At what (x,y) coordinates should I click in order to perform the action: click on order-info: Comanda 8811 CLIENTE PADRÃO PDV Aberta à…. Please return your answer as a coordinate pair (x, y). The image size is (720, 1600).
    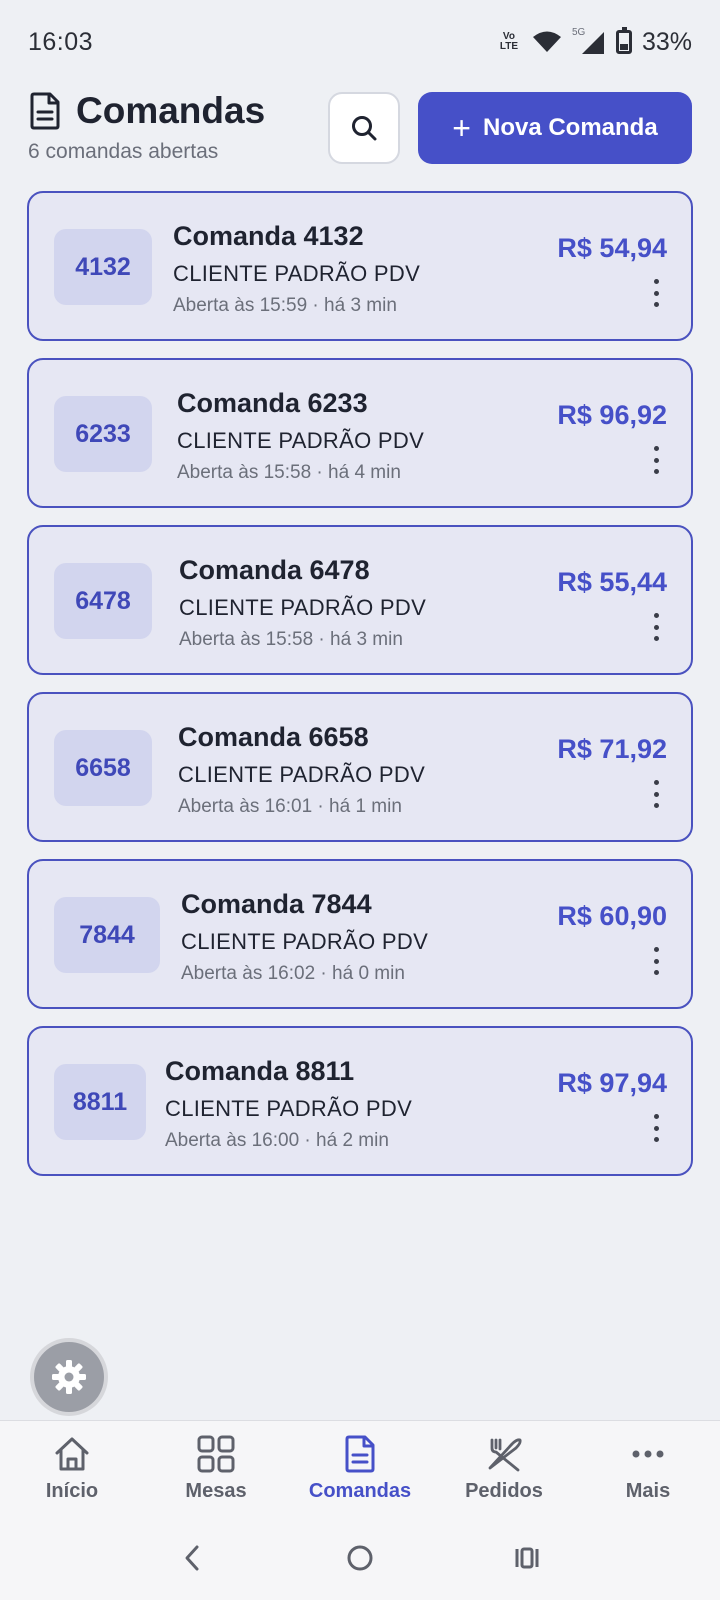
    Looking at the image, I should click on (288, 1104).